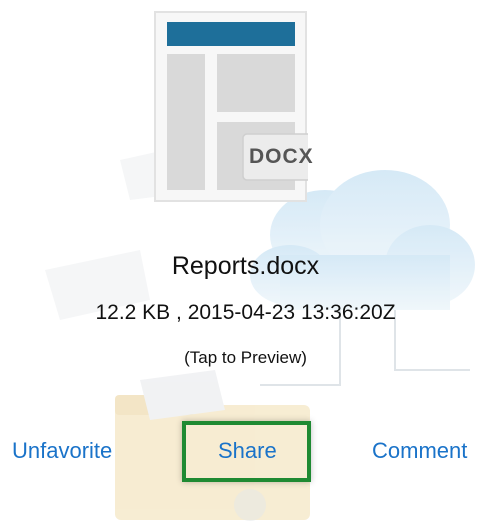 This screenshot has height=531, width=491. Describe the element at coordinates (247, 451) in the screenshot. I see `share-button: Share` at that location.